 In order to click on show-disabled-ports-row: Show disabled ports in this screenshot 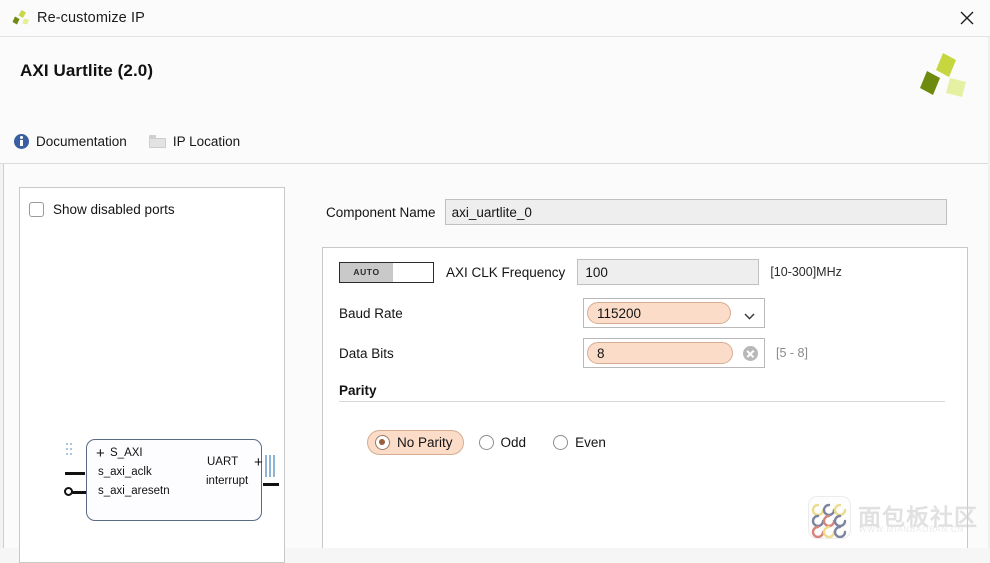, I will do `click(102, 209)`.